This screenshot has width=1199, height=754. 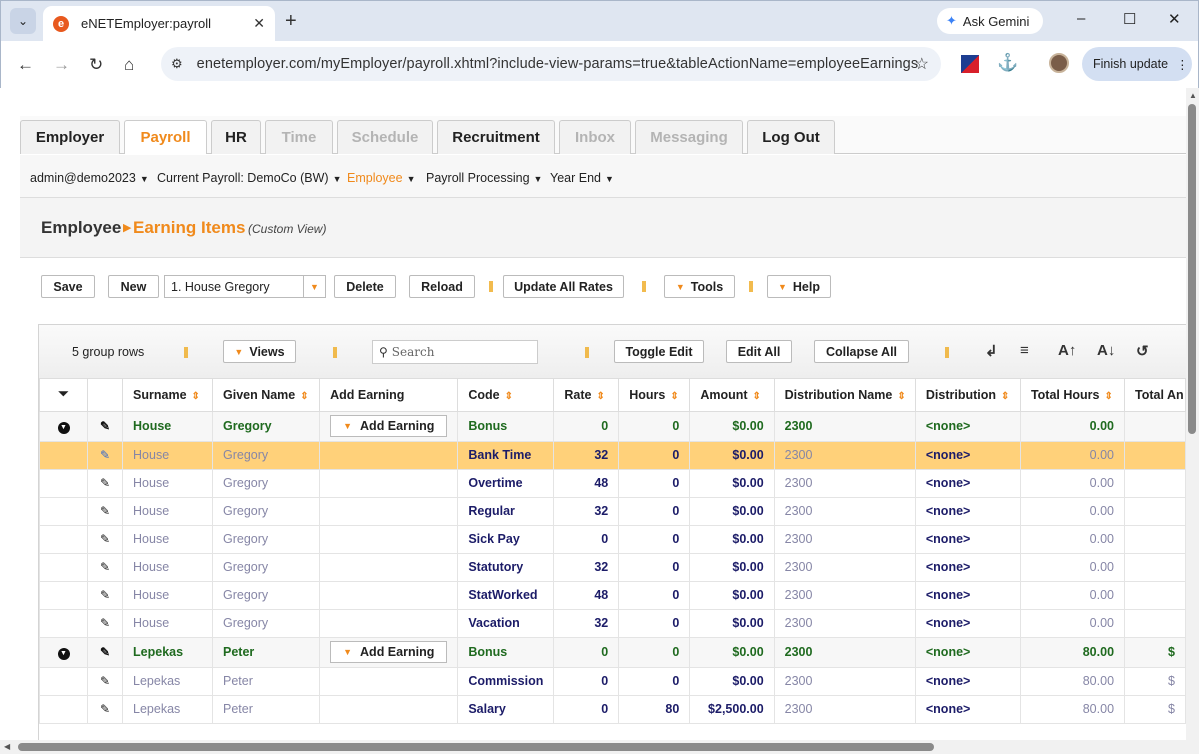 I want to click on ask-gemini-button: ✦ Ask Gemini, so click(x=990, y=21).